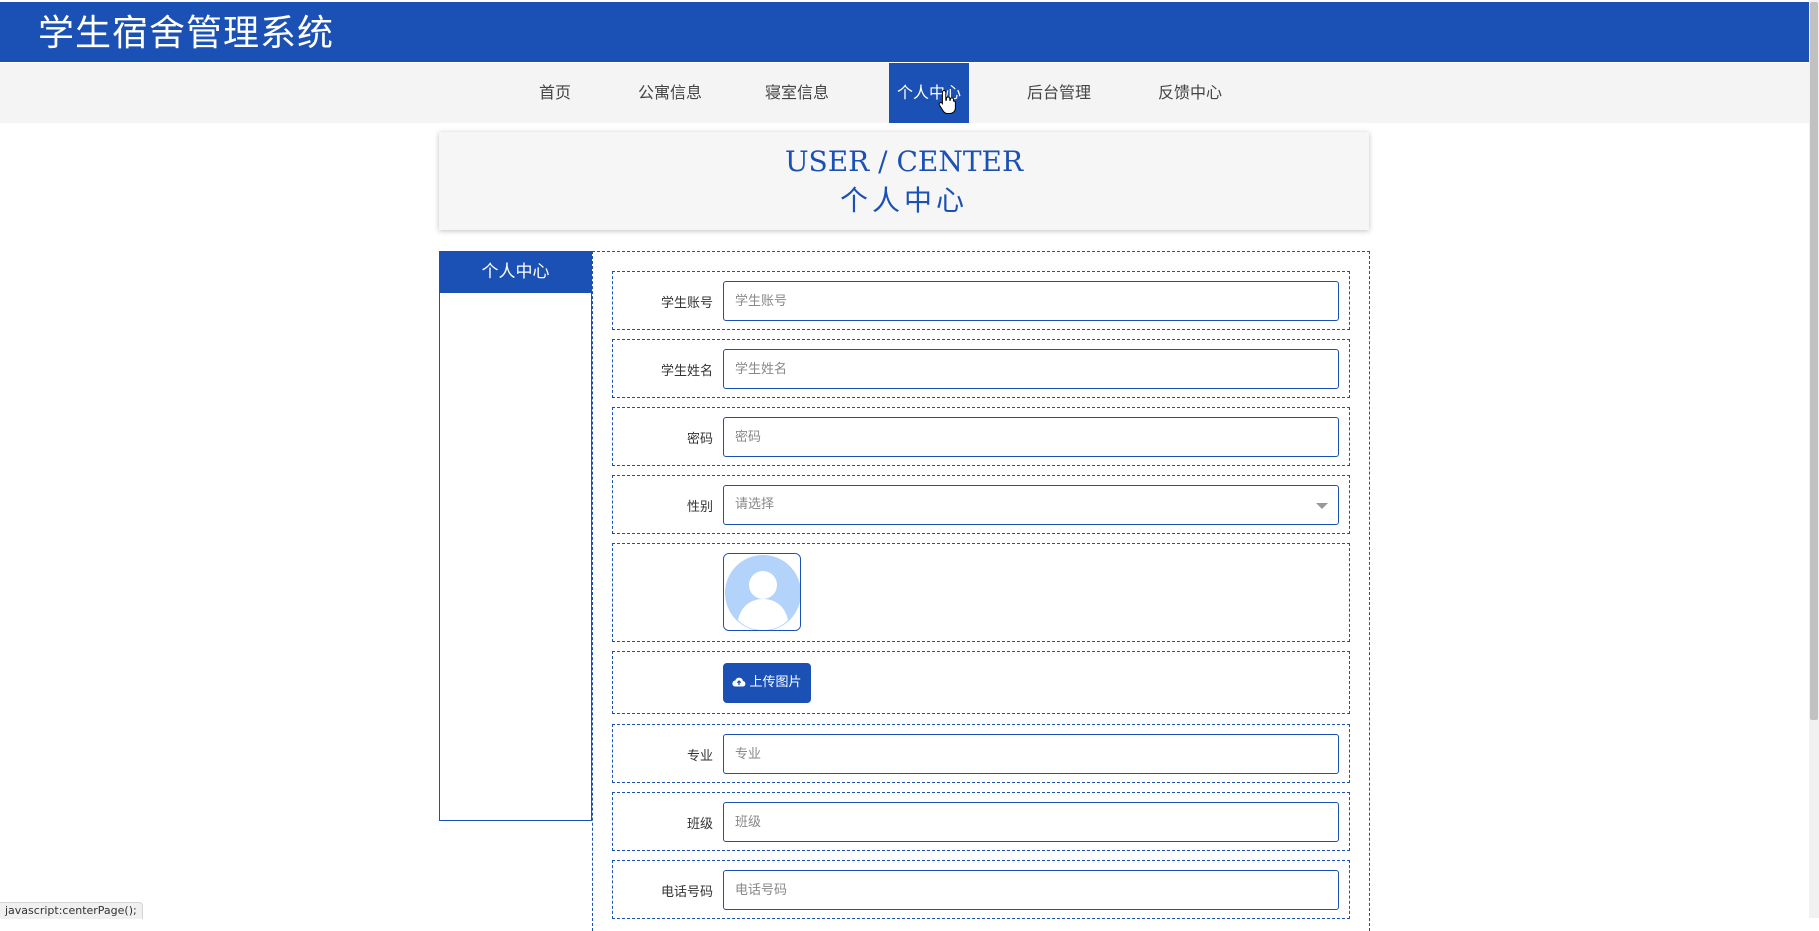 This screenshot has width=1819, height=931. What do you see at coordinates (686, 303) in the screenshot?
I see `student-account-label: 学生账号` at bounding box center [686, 303].